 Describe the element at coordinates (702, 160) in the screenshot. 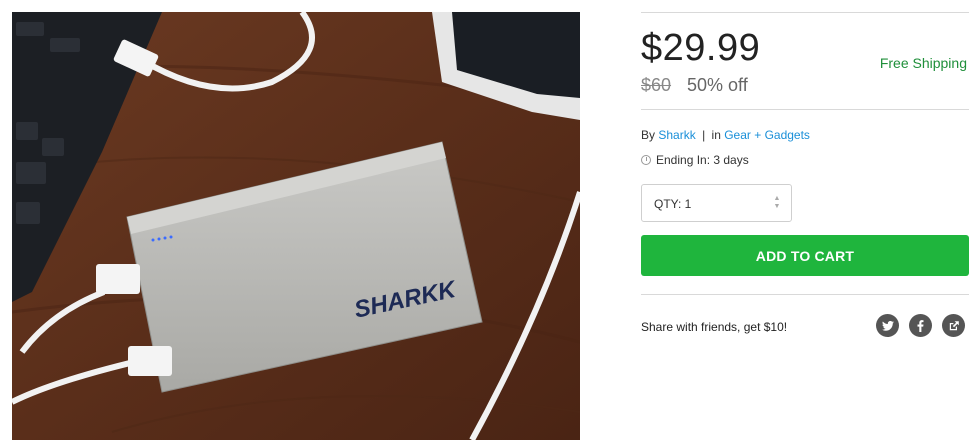

I see `ending-text: Ending In: 3 days` at that location.